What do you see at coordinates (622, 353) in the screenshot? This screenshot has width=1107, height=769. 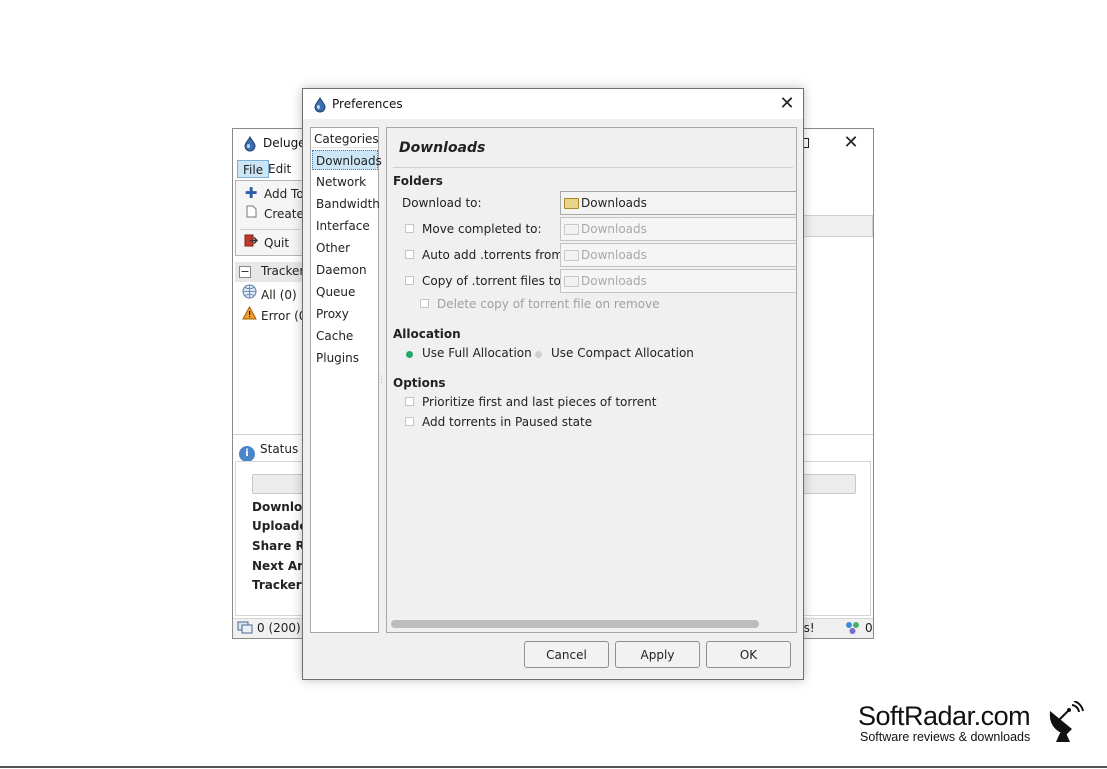 I see `compact-allocation-label: Use Compact Allocation` at bounding box center [622, 353].